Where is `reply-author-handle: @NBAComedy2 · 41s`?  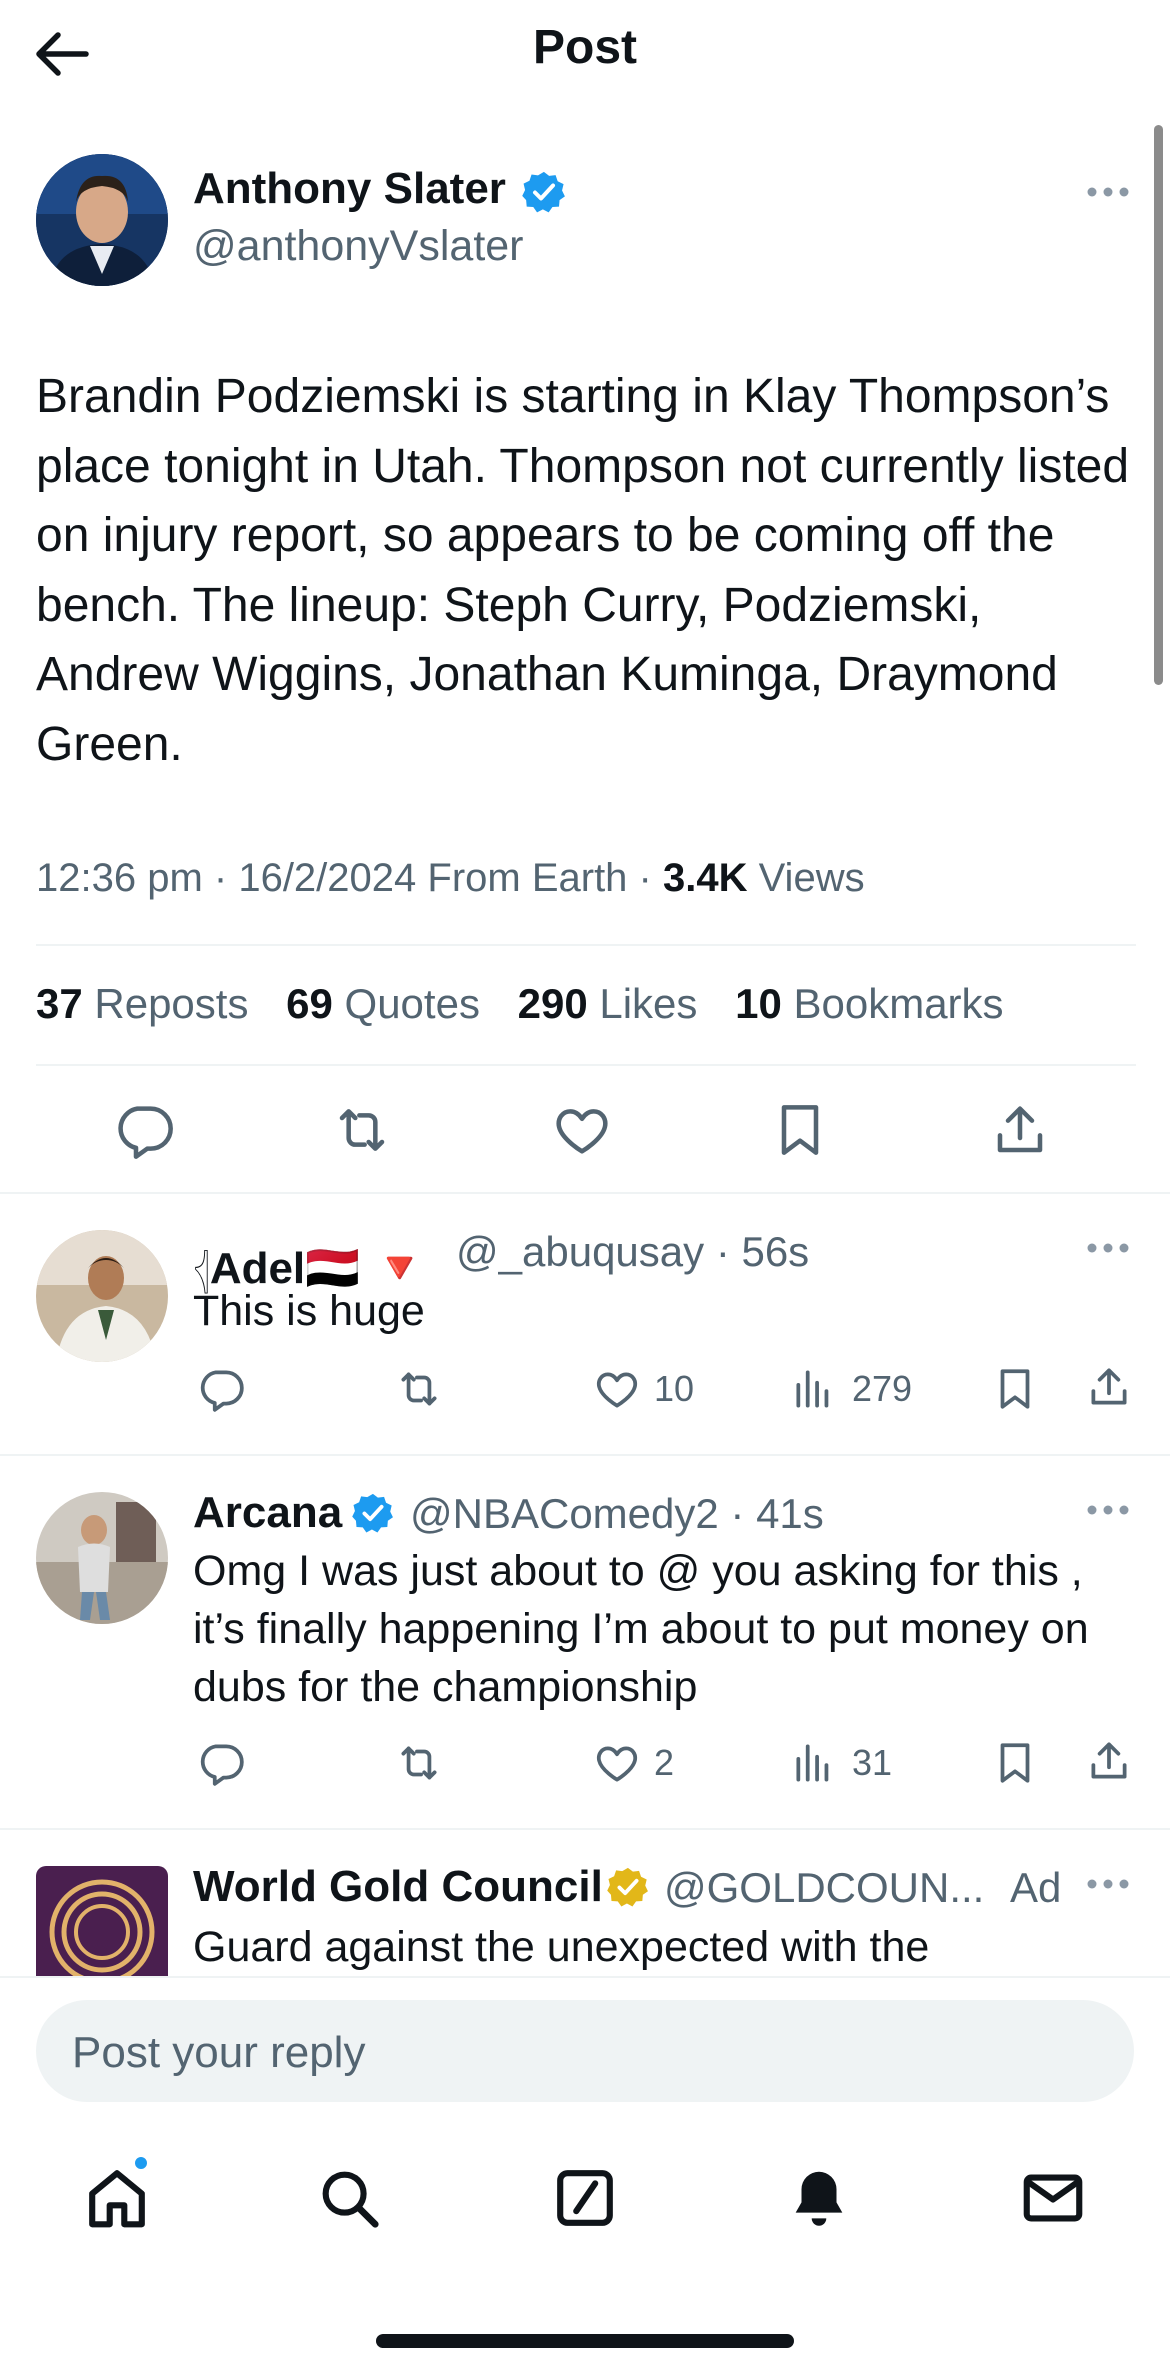
reply-author-handle: @NBAComedy2 · 41s is located at coordinates (617, 1514).